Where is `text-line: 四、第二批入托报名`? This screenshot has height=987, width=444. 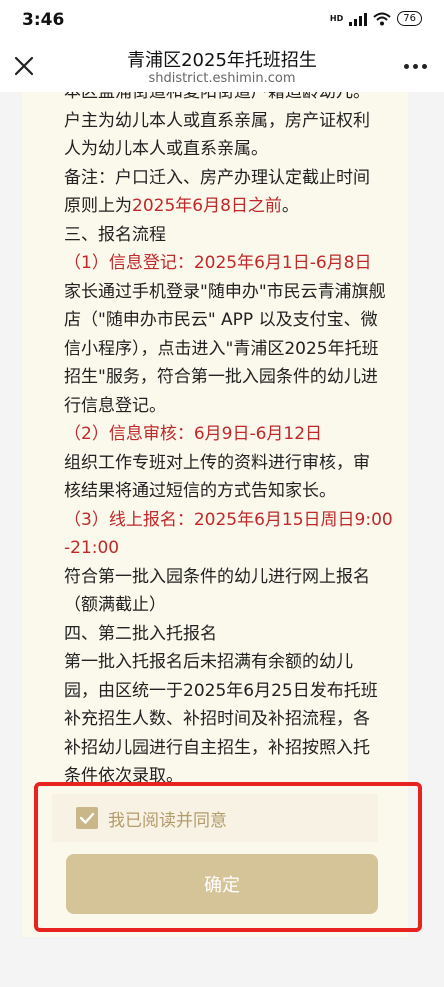
text-line: 四、第二批入托报名 is located at coordinates (236, 634).